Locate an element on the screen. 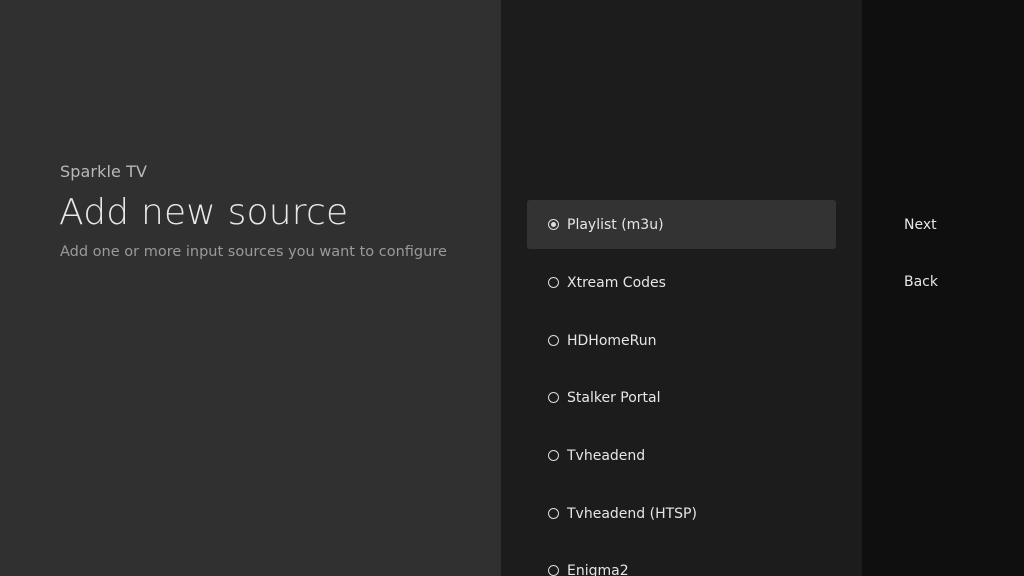 The height and width of the screenshot is (576, 1024). source-option-tvheadend-htsp: Tvheadend (HTSP) is located at coordinates (681, 513).